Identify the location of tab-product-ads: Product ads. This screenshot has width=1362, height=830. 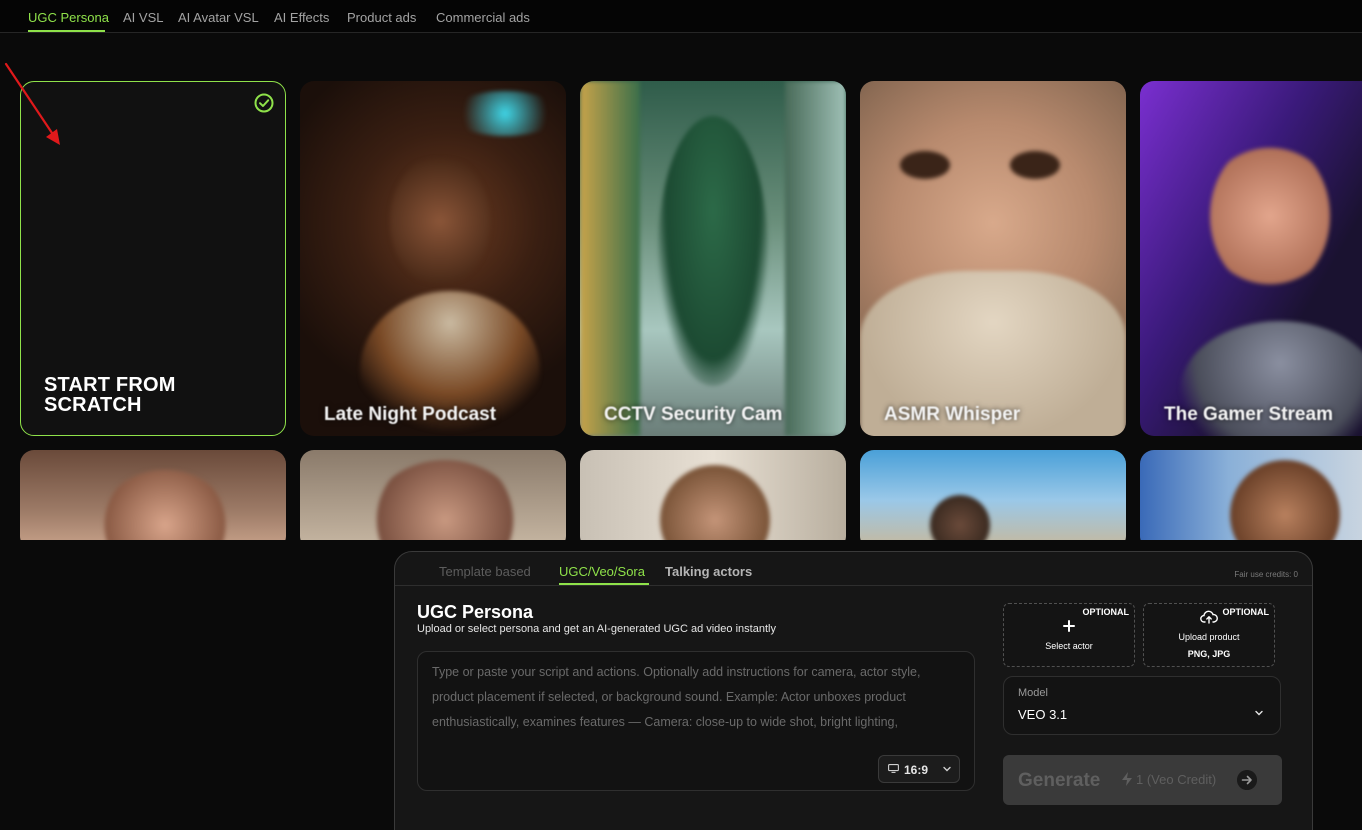
(381, 17).